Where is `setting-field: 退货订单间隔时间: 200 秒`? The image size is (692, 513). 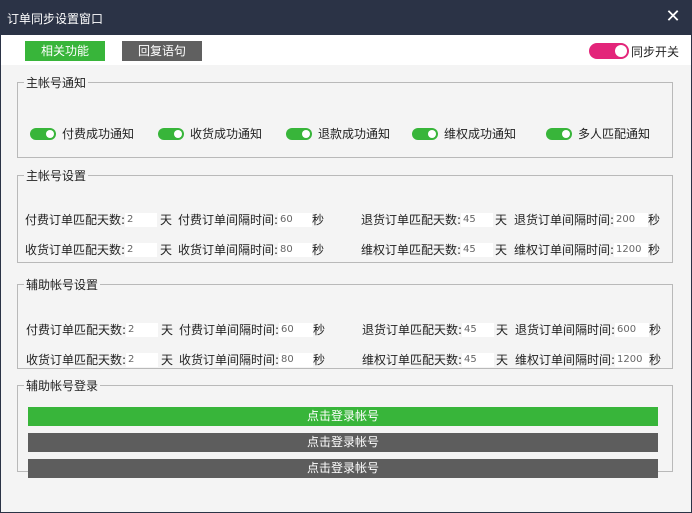
setting-field: 退货订单间隔时间: 200 秒 is located at coordinates (587, 220).